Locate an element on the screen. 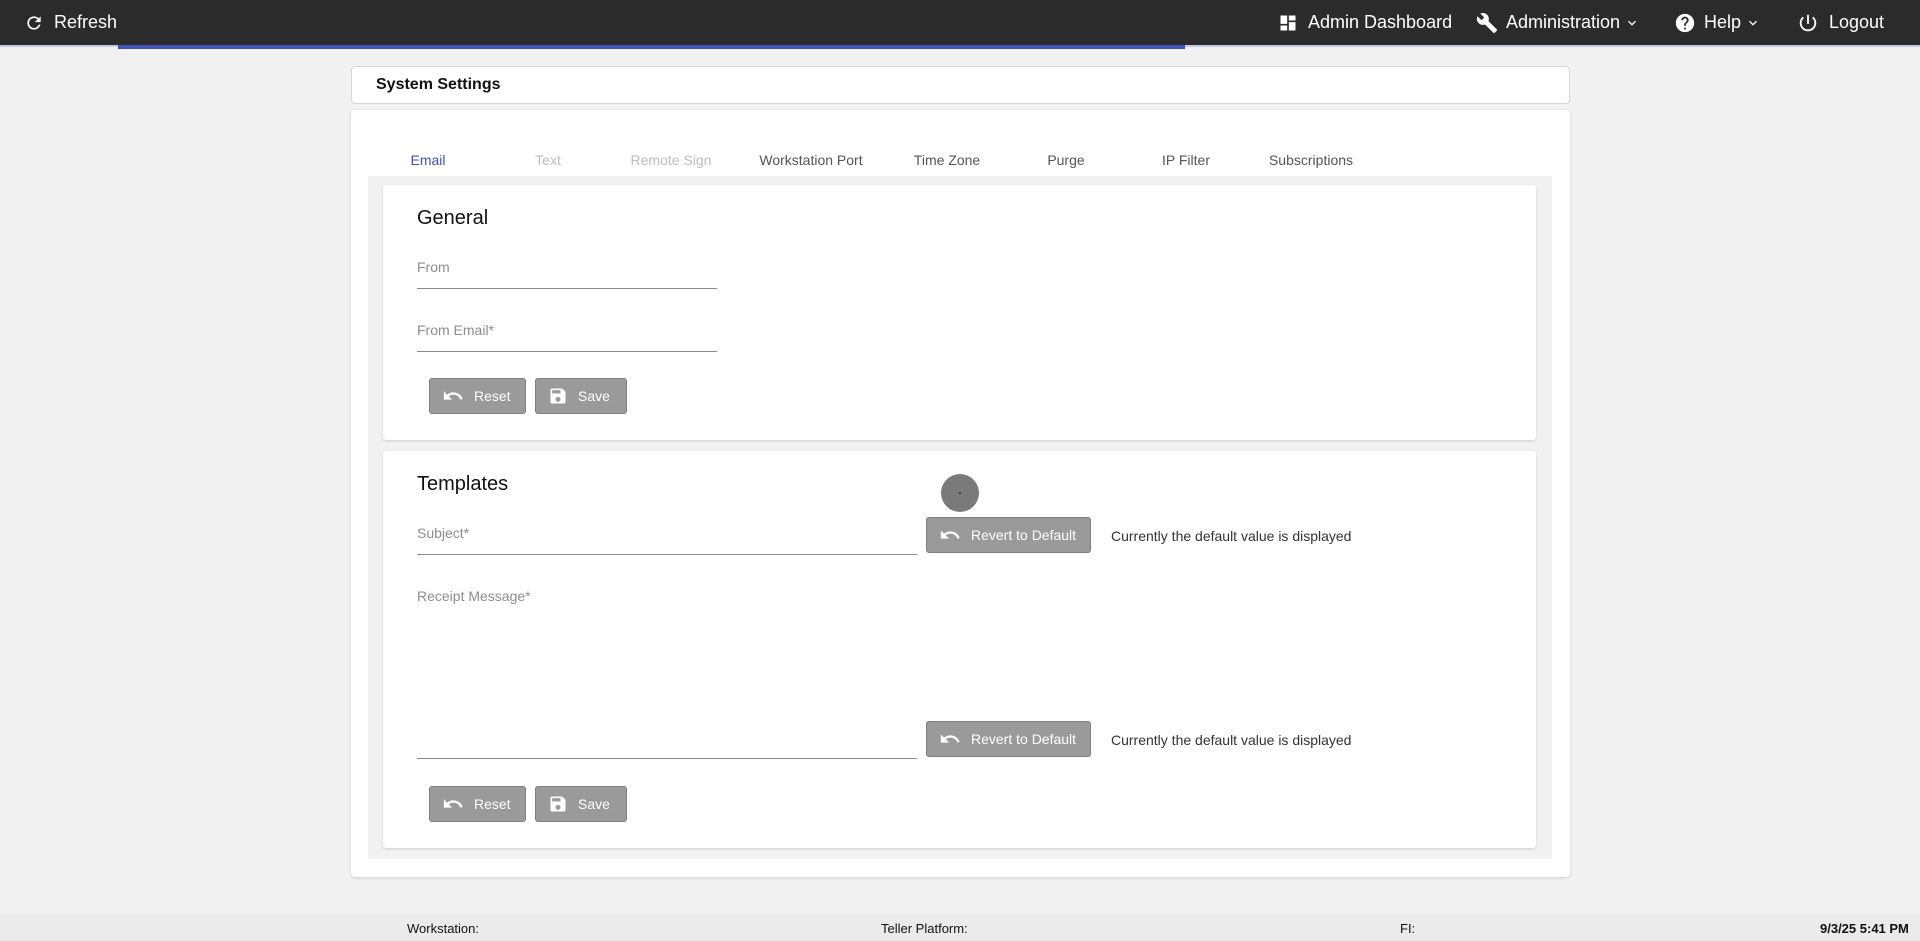 This screenshot has width=1920, height=941. refresh-button: Refresh is located at coordinates (70, 22).